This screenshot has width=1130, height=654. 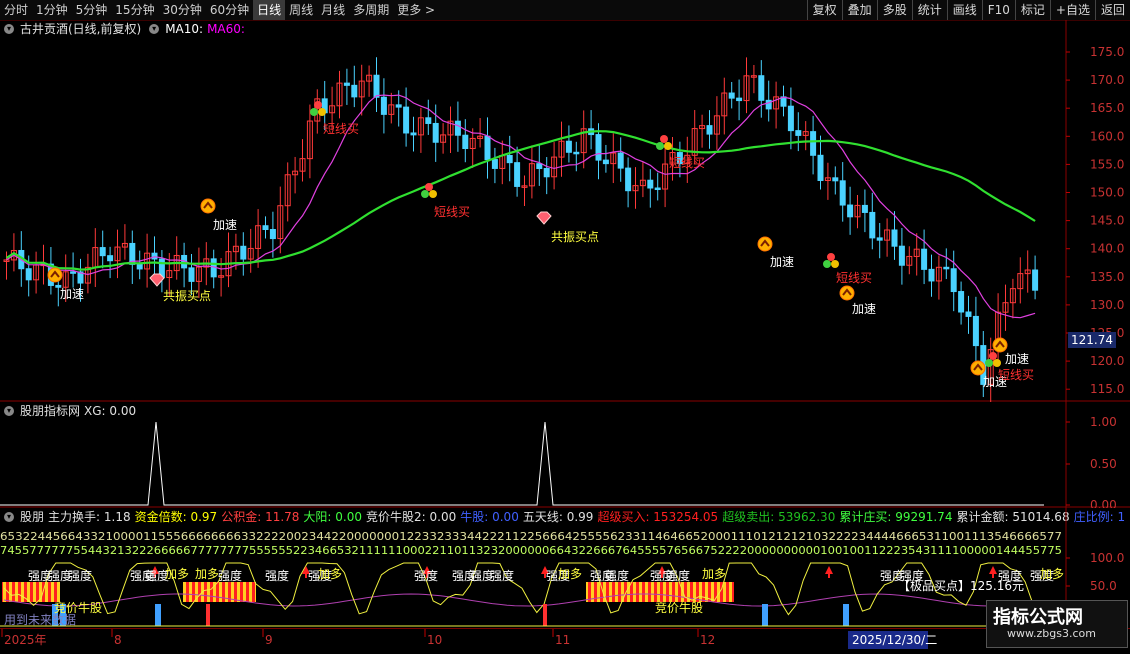 I want to click on period-tab-0: 分时, so click(x=16, y=10).